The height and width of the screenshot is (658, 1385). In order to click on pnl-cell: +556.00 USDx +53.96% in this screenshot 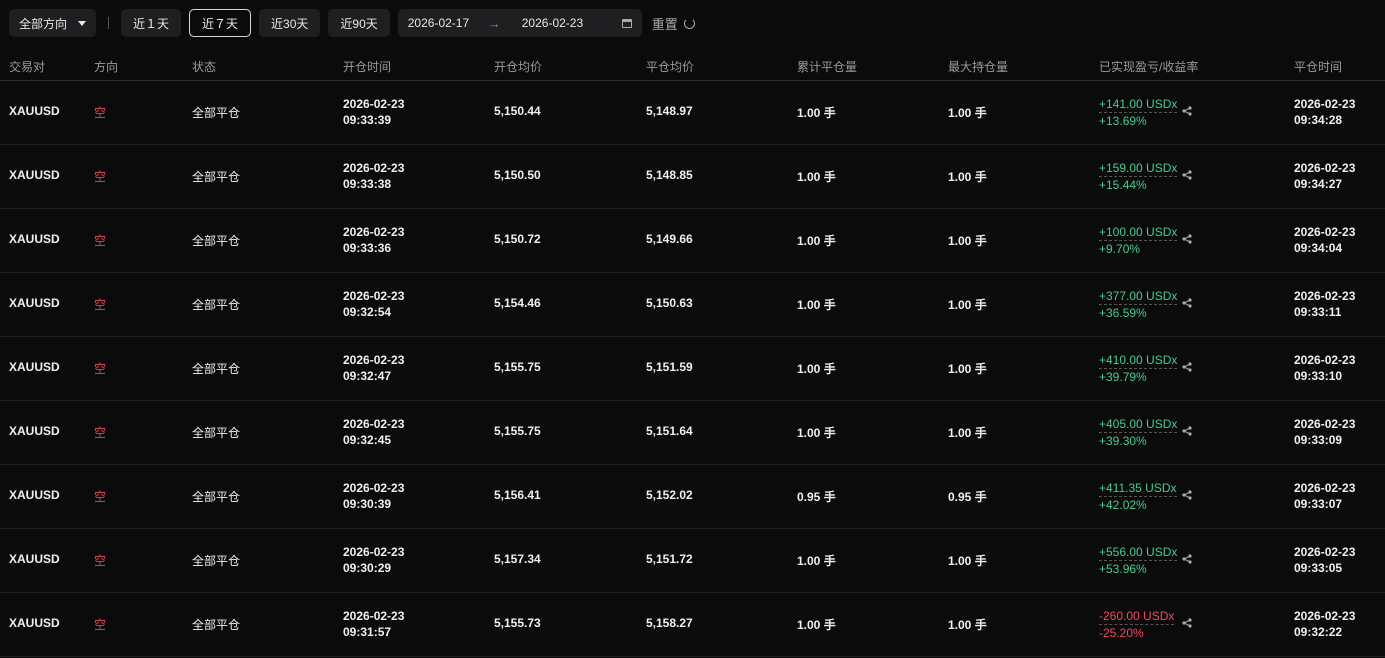, I will do `click(1138, 560)`.